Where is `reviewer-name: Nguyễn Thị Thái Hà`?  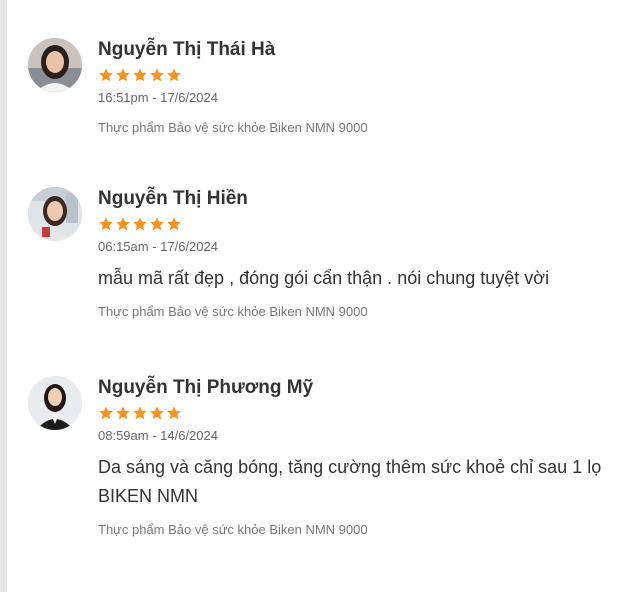 reviewer-name: Nguyễn Thị Thái Hà is located at coordinates (187, 49).